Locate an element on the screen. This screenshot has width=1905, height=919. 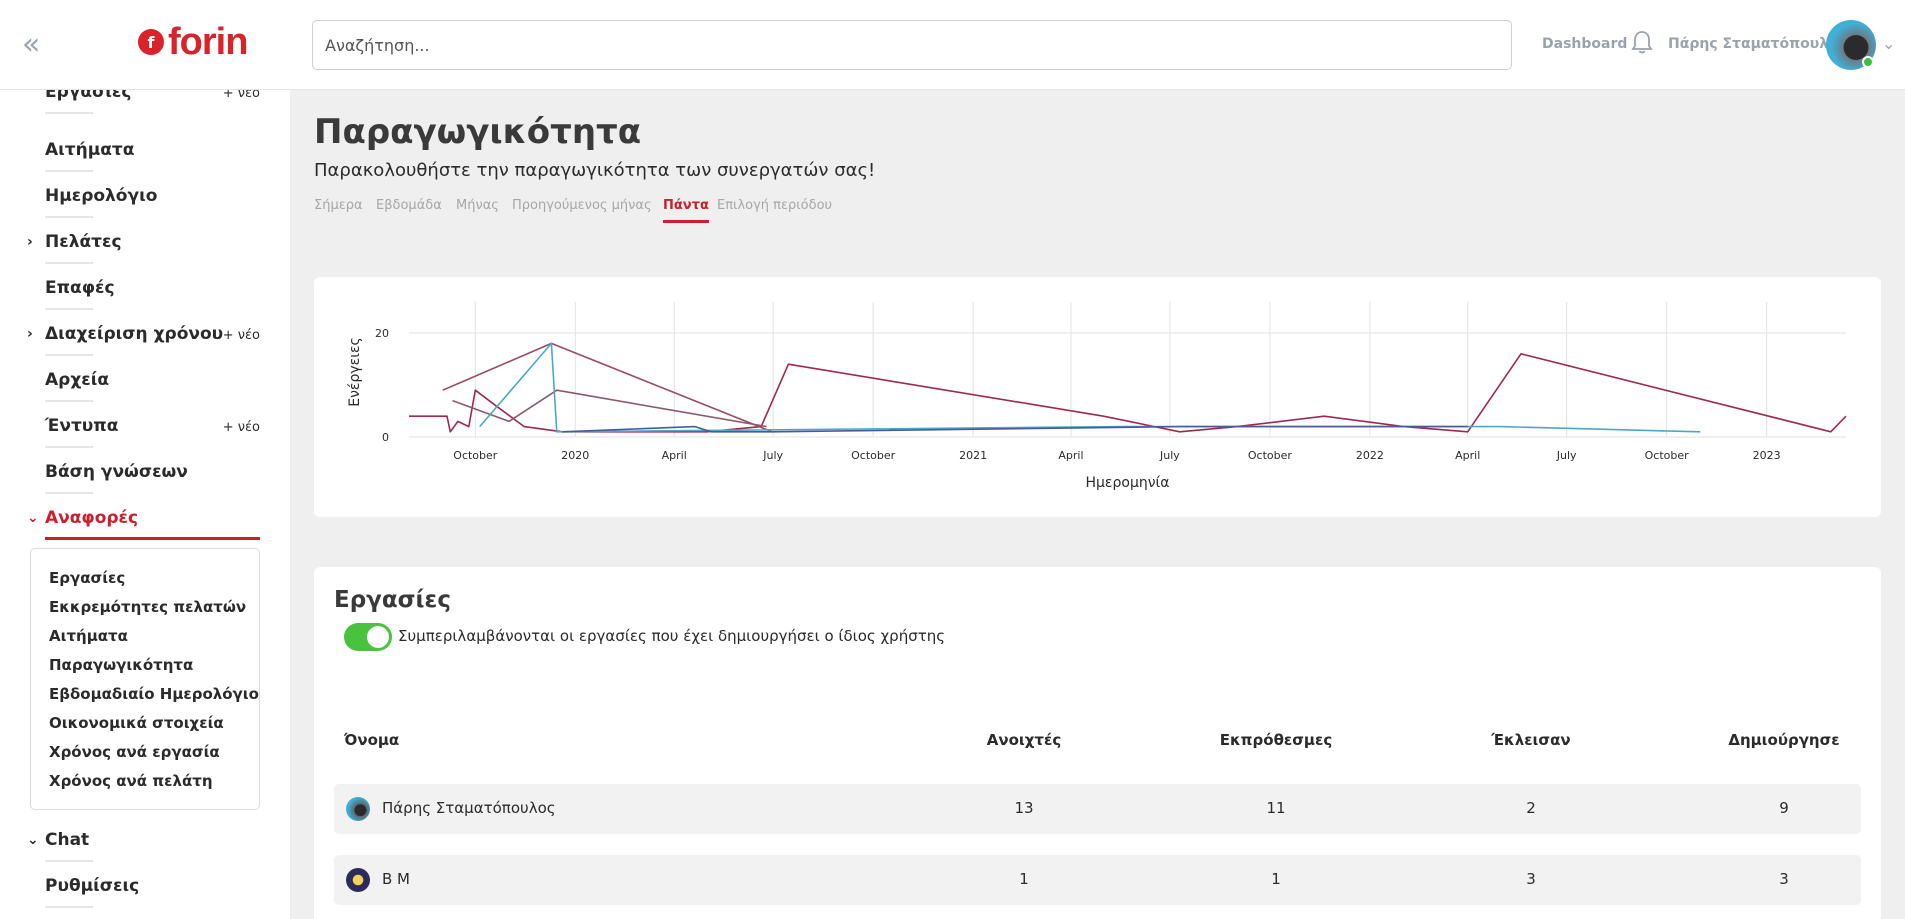
column-header-overdue: Εκπρόθεσμες is located at coordinates (1276, 740).